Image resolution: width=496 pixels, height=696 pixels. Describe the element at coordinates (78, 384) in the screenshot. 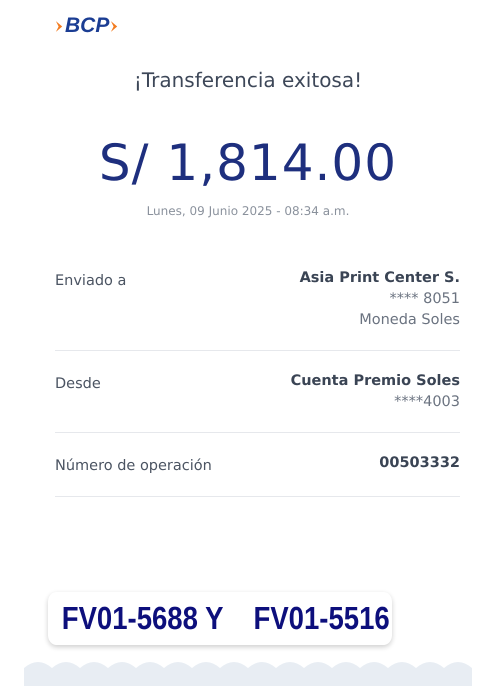

I see `detail-label: Desde` at that location.